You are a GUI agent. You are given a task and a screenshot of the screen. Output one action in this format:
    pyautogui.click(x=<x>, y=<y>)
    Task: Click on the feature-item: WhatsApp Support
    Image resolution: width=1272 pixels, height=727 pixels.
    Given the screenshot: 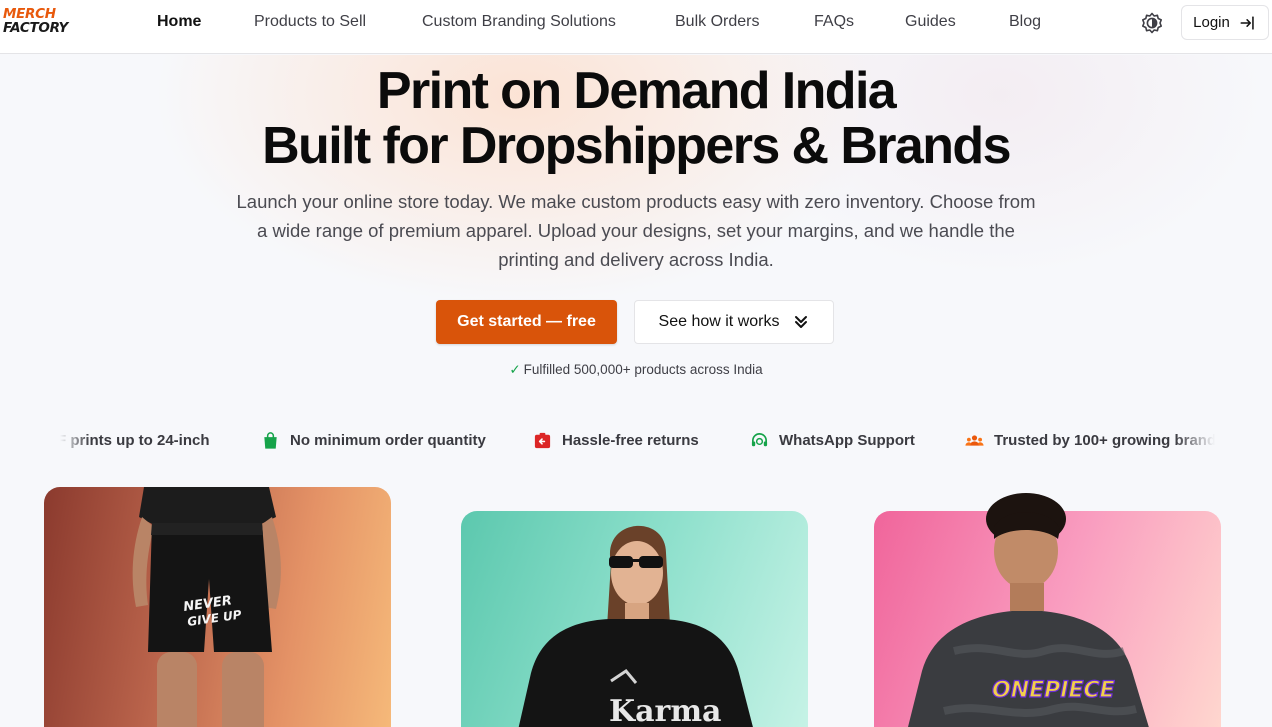 What is the action you would take?
    pyautogui.click(x=832, y=440)
    